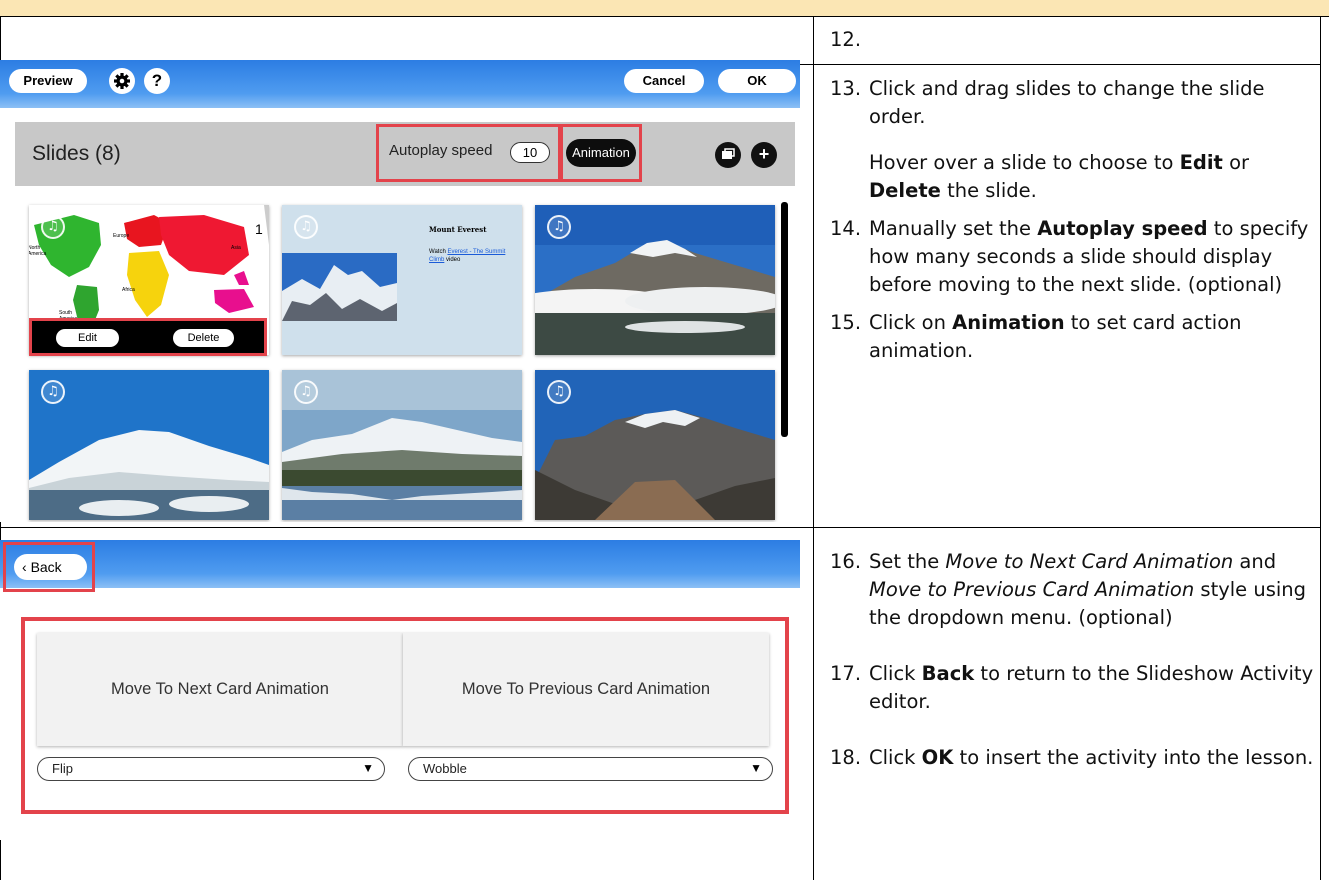  I want to click on everest-photo, so click(339, 287).